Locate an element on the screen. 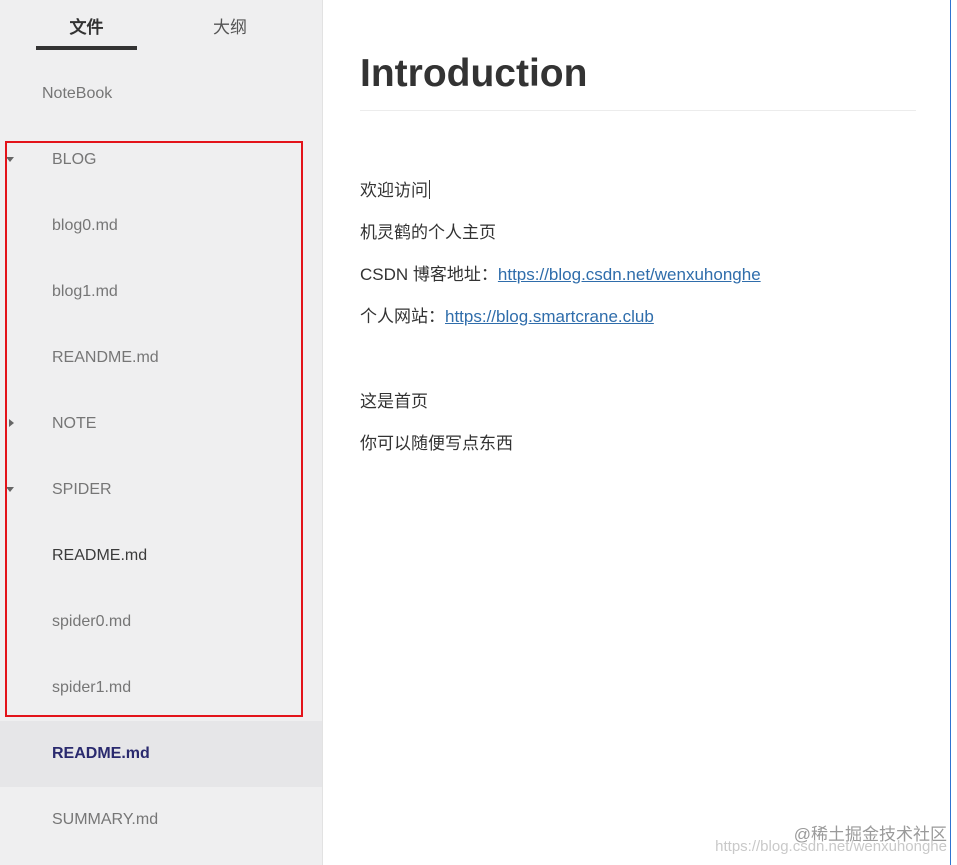 Image resolution: width=957 pixels, height=865 pixels. site-link: https://blog.smartcrane.club is located at coordinates (549, 316).